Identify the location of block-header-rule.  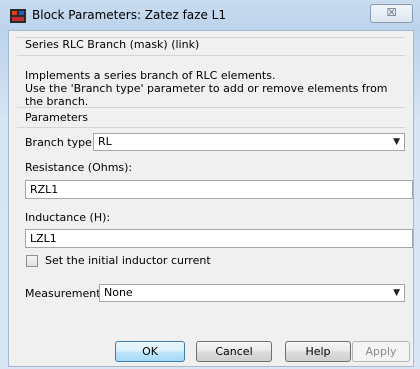
(211, 55).